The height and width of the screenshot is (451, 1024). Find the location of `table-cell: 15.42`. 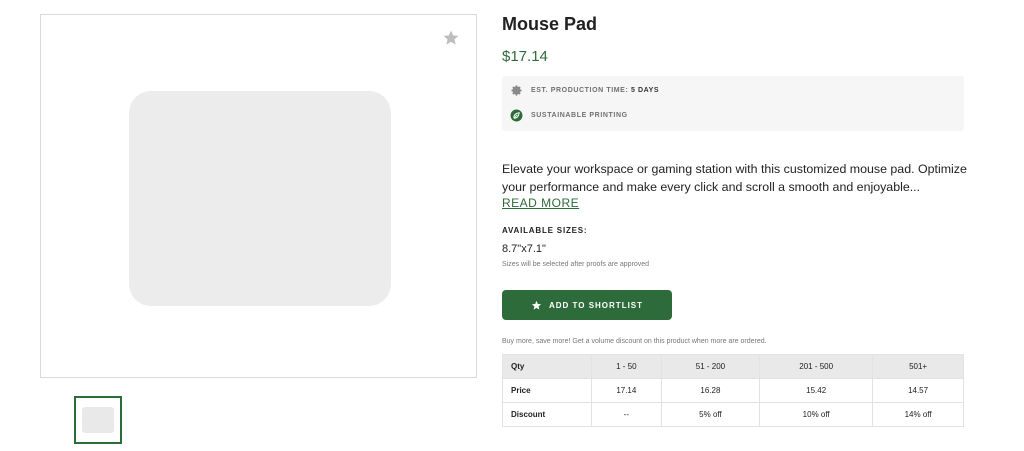

table-cell: 15.42 is located at coordinates (816, 390).